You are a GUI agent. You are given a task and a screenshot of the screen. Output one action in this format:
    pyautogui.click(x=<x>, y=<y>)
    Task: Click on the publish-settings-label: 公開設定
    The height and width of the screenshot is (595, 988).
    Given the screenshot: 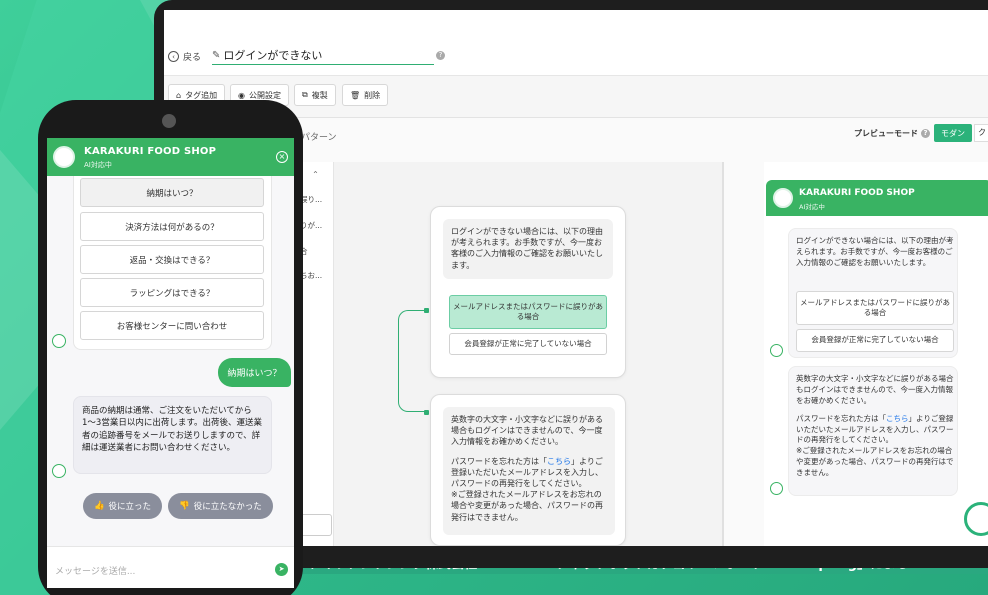 What is the action you would take?
    pyautogui.click(x=264, y=95)
    